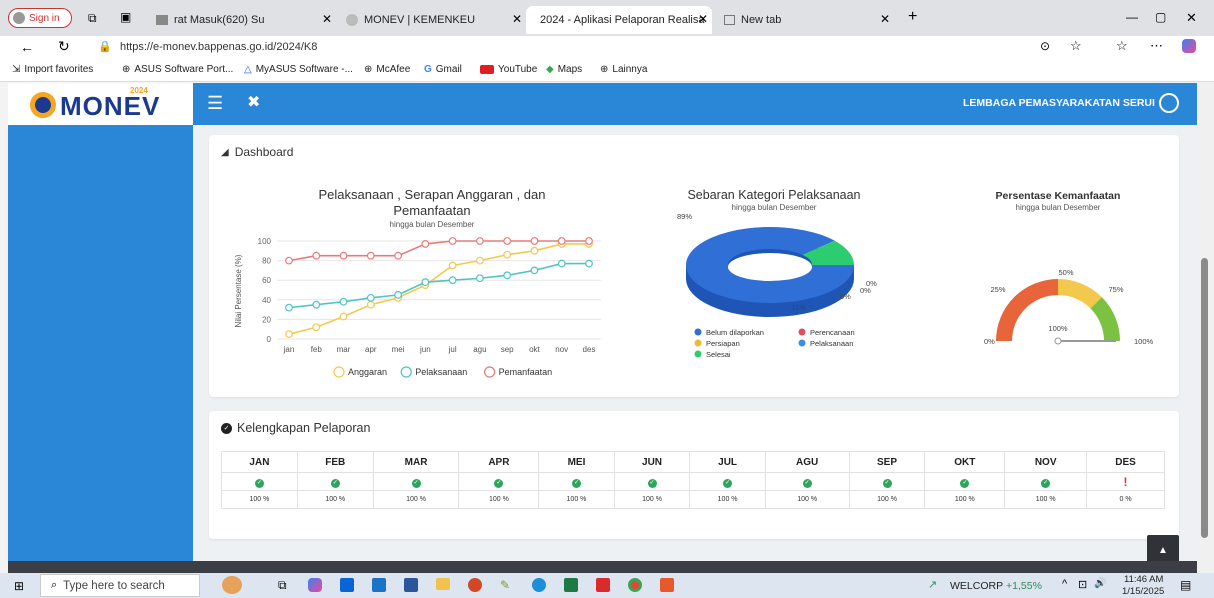  Describe the element at coordinates (603, 585) in the screenshot. I see `acrobat-icon` at that location.